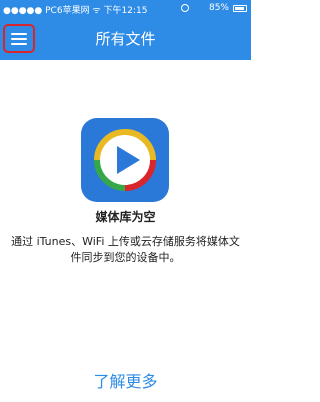 Image resolution: width=320 pixels, height=402 pixels. What do you see at coordinates (125, 9) in the screenshot?
I see `status-bar: ●●●●● PC6苹果网 ᯤ 下午12:15 85%` at bounding box center [125, 9].